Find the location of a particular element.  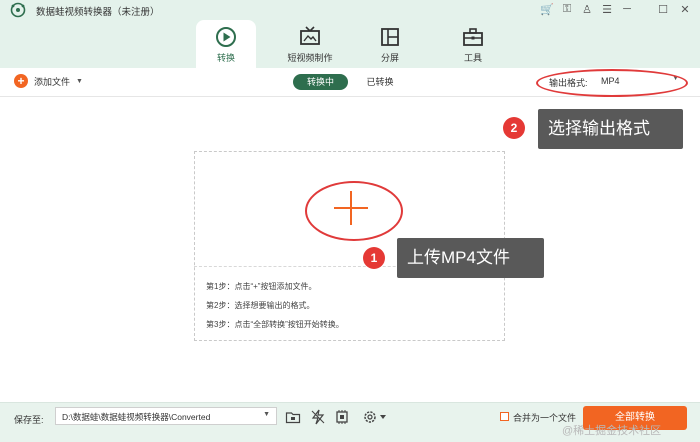

add-file-label: 添加文件 is located at coordinates (52, 81).